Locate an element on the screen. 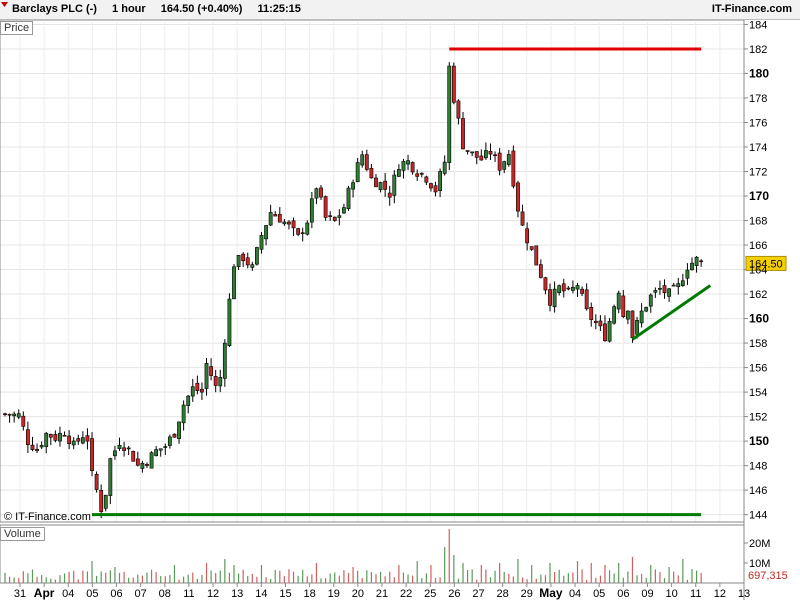  y-tick-label: 158 is located at coordinates (758, 344).